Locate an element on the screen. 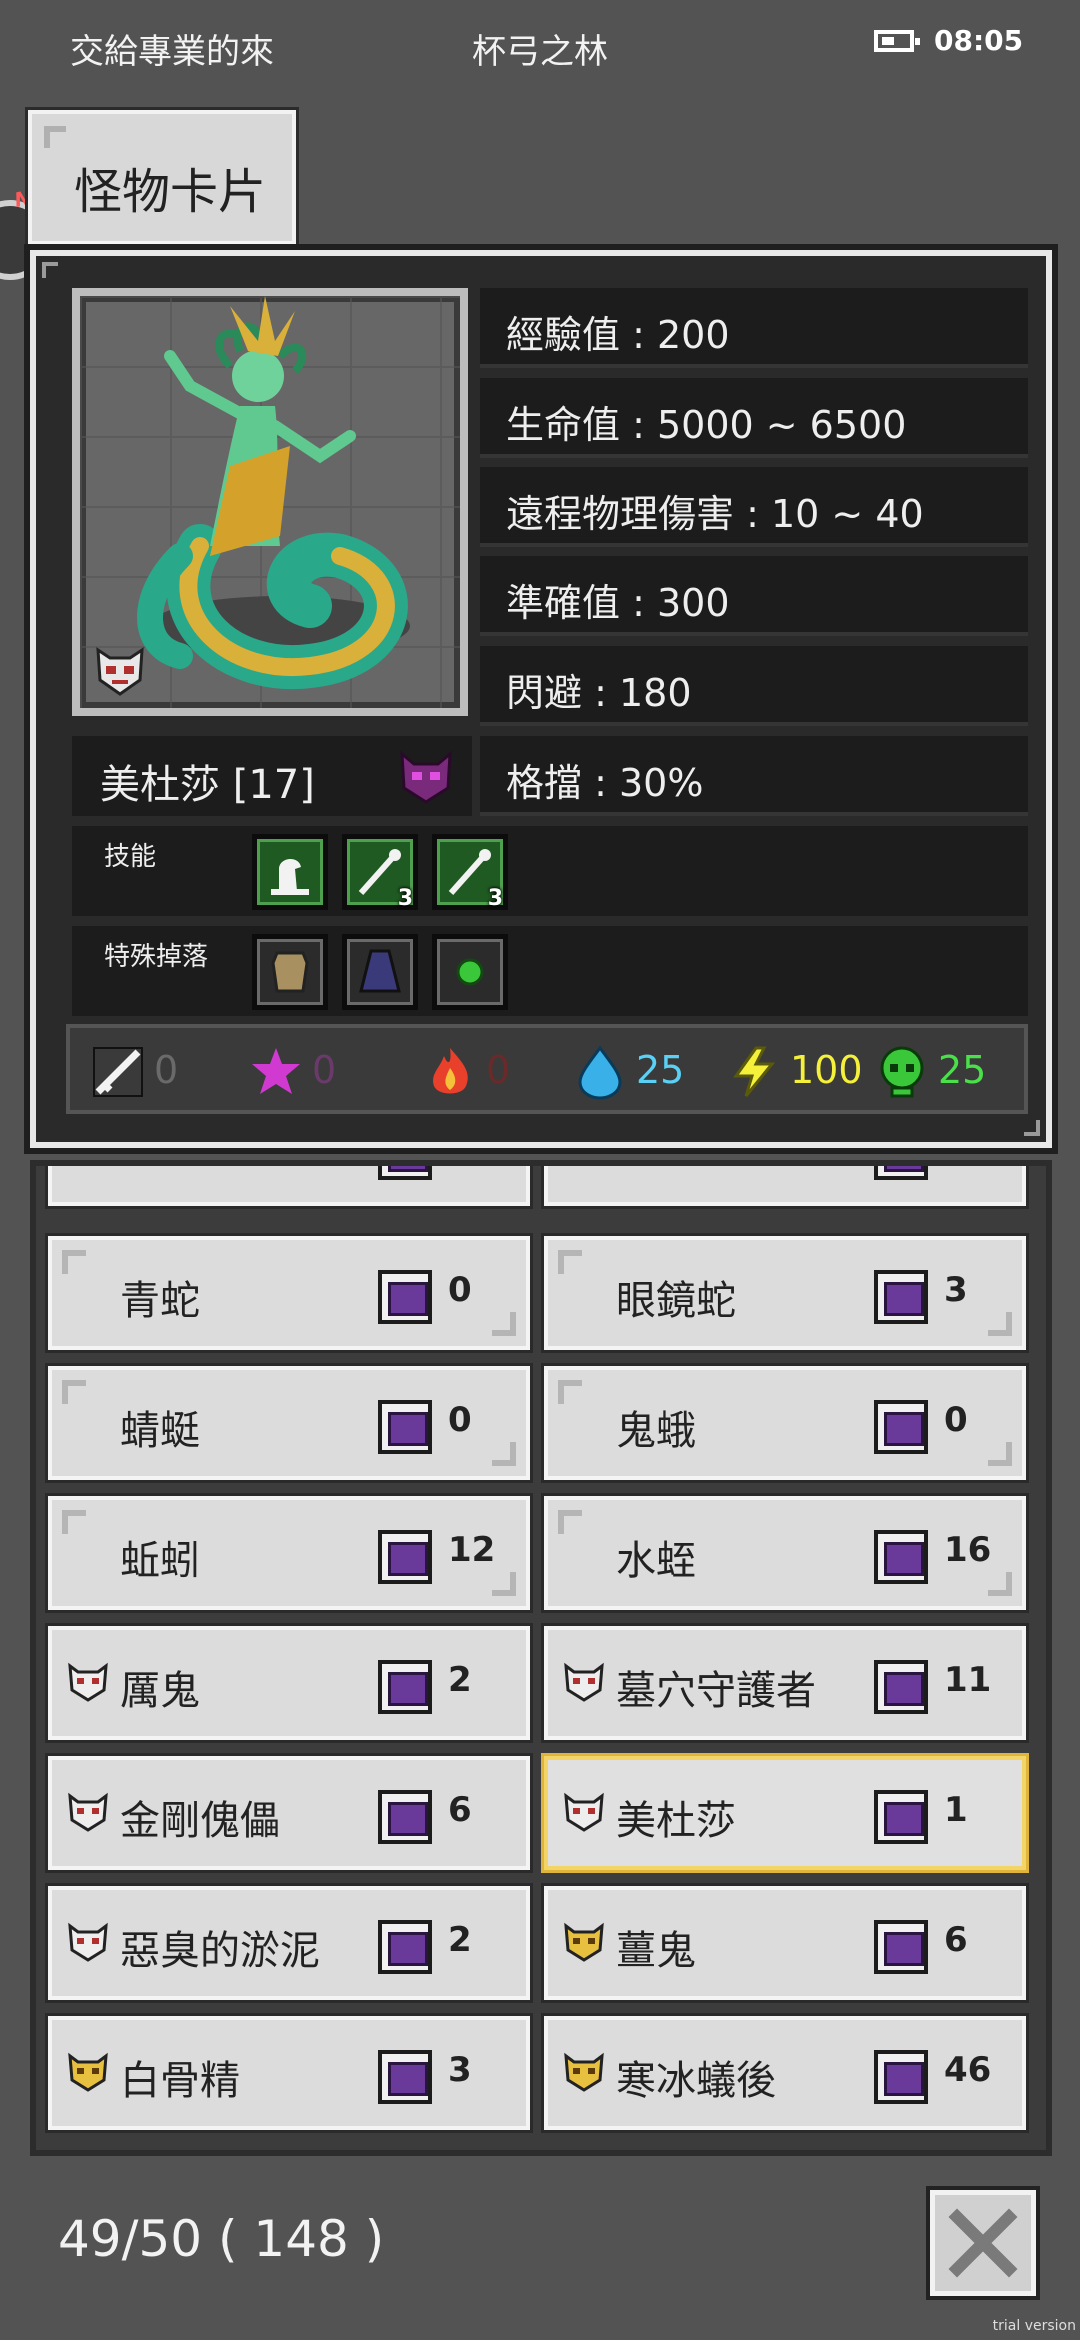  status-time: 08:05 is located at coordinates (979, 40).